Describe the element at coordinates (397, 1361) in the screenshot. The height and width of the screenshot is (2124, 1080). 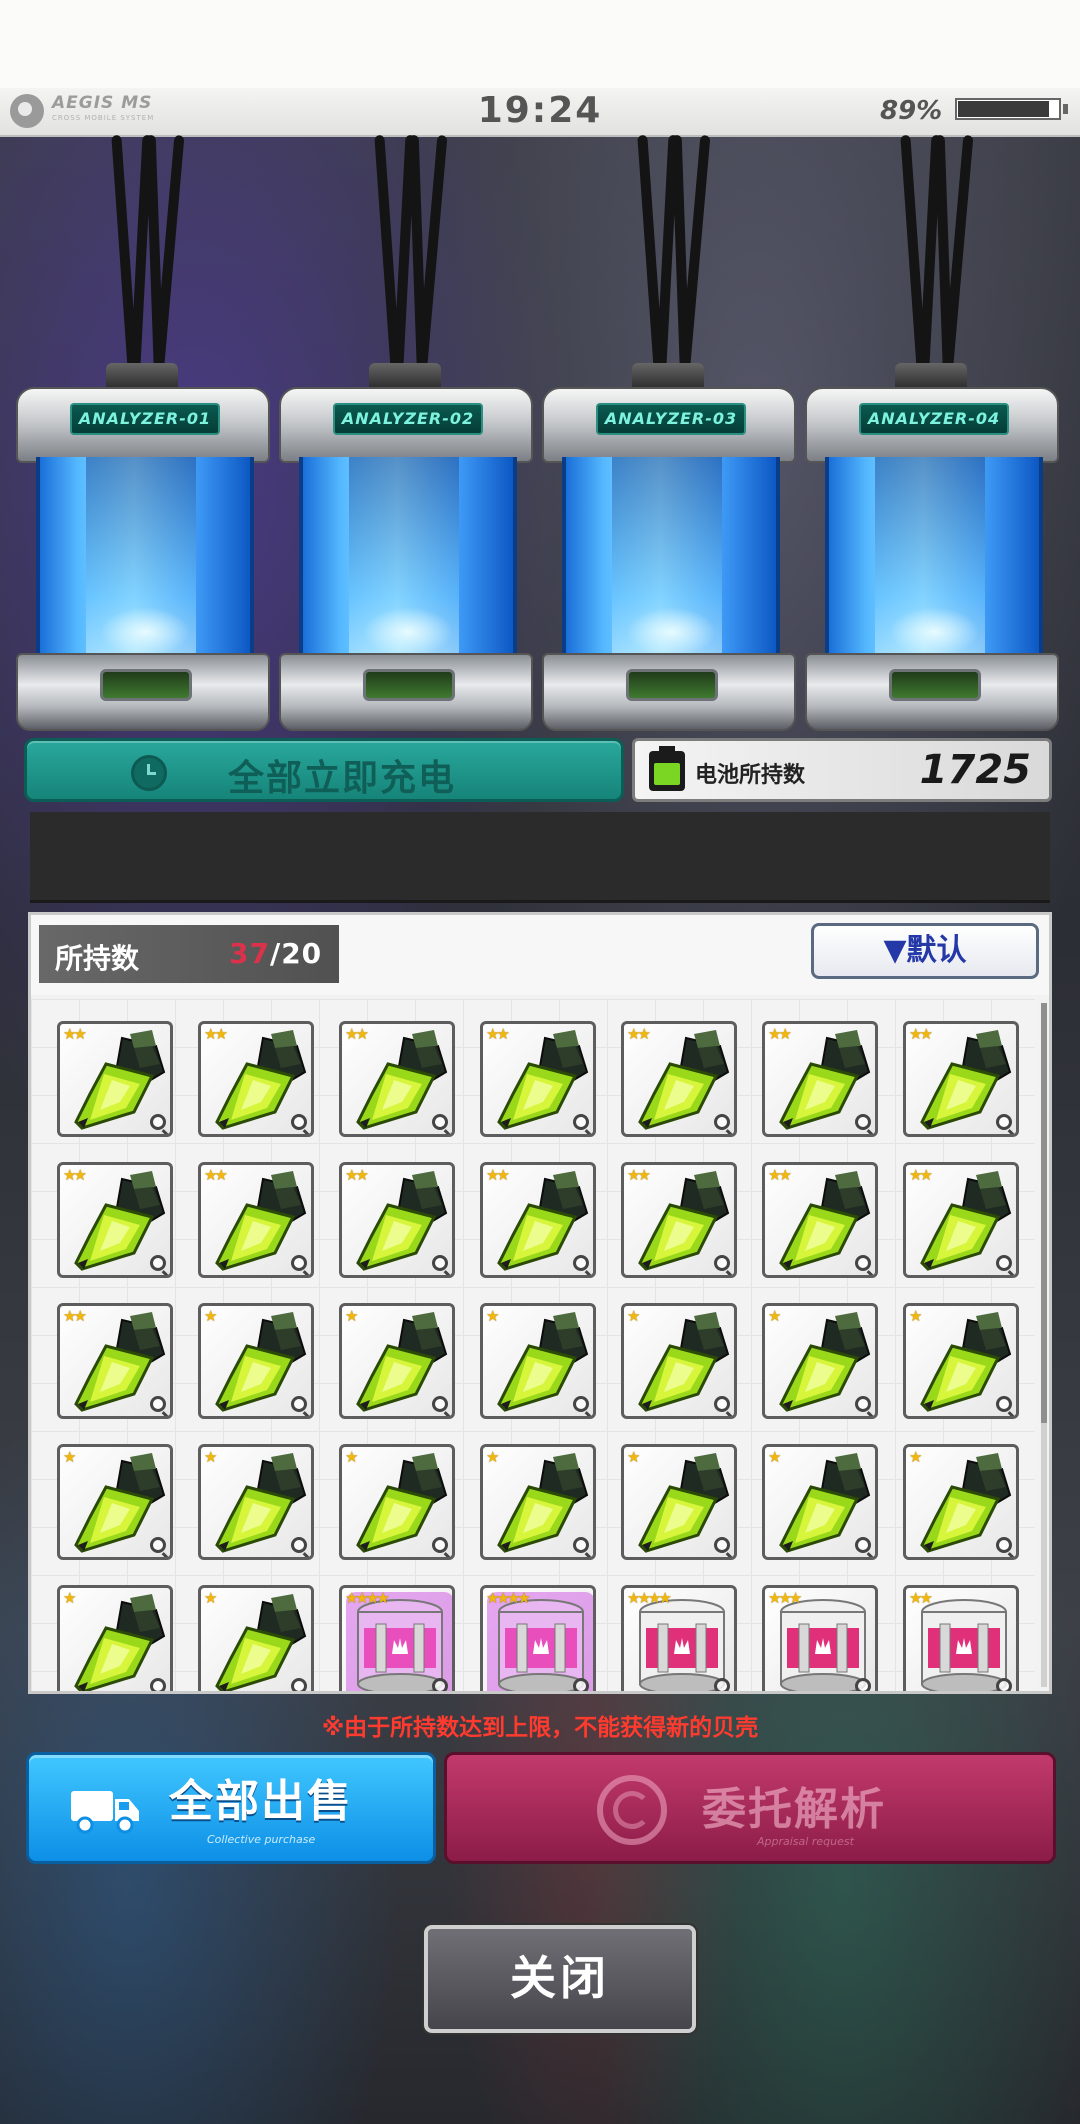
I see `inventory-item-17: ★` at that location.